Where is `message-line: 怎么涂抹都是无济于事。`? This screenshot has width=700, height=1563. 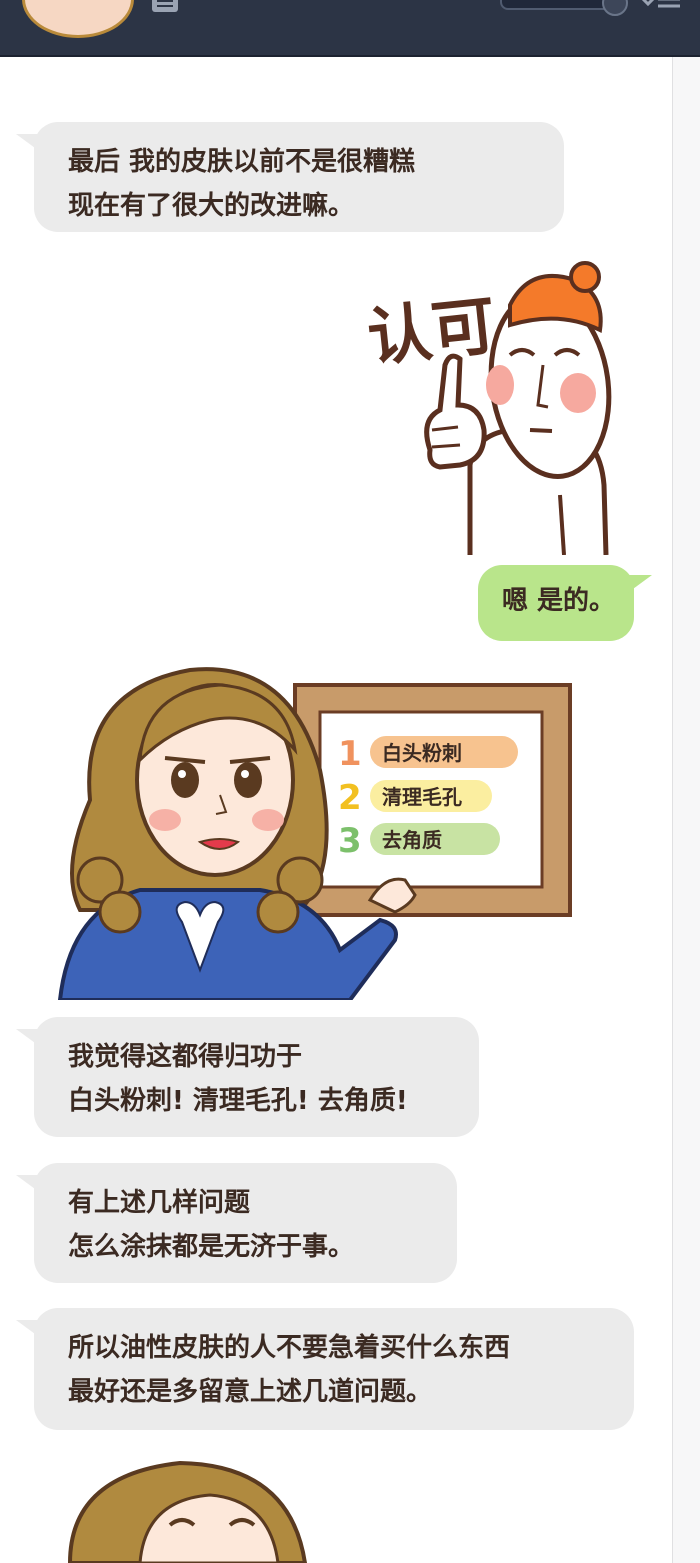
message-line: 怎么涂抹都是无济于事。 is located at coordinates (211, 1247).